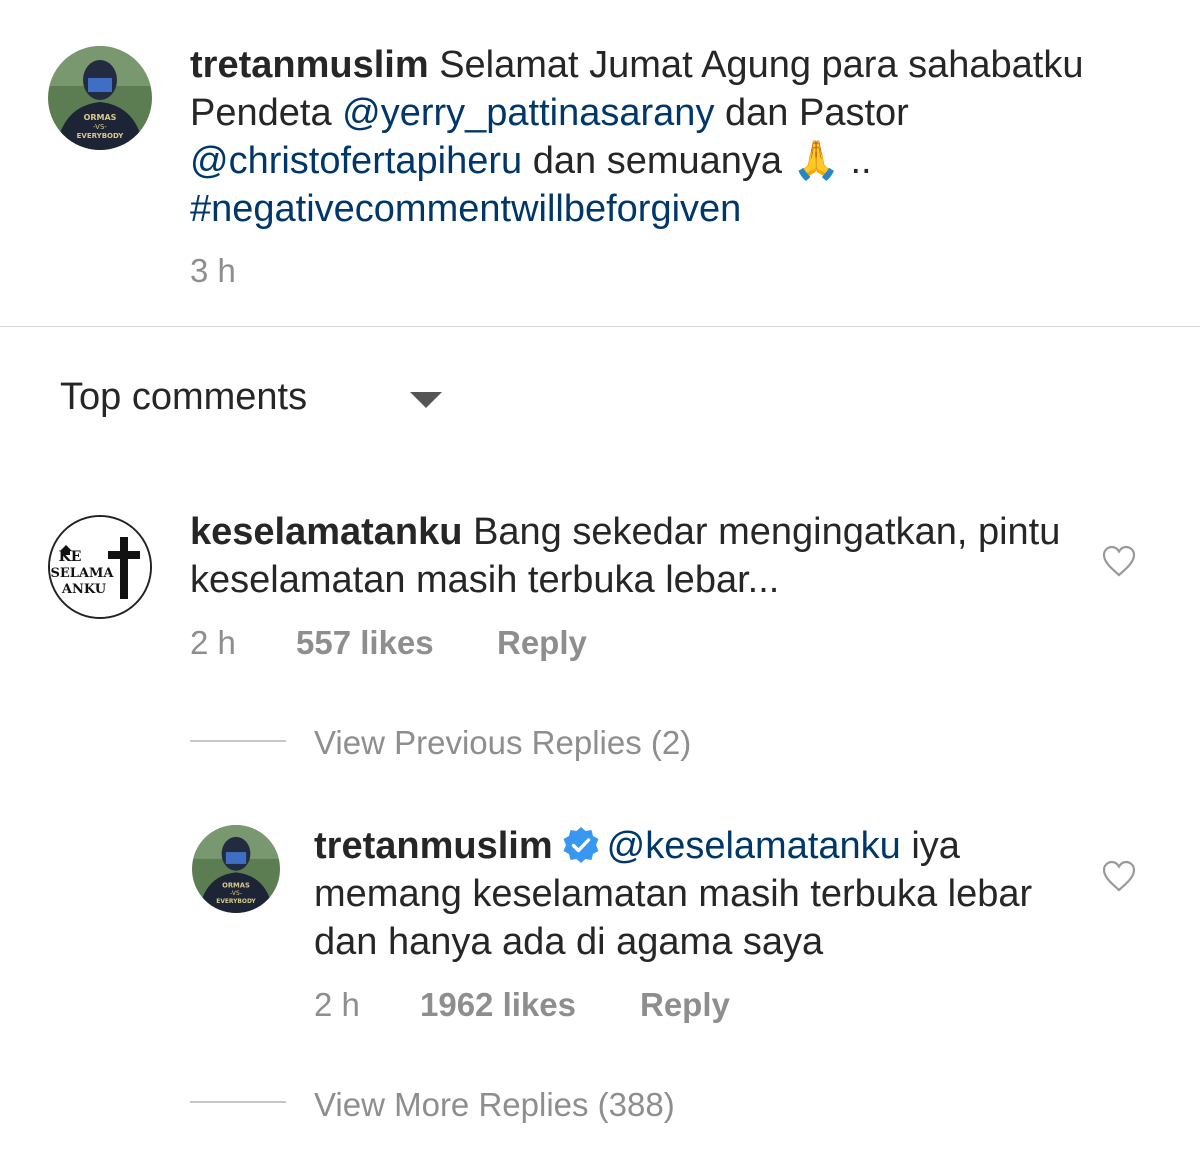  What do you see at coordinates (100, 127) in the screenshot?
I see `avatar-shirt-text-2: -VS-` at bounding box center [100, 127].